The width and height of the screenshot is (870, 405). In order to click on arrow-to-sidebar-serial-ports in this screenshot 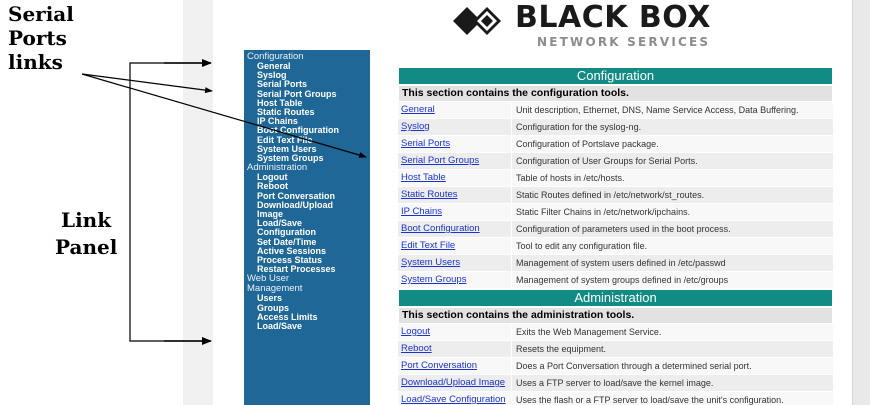, I will do `click(147, 83)`.